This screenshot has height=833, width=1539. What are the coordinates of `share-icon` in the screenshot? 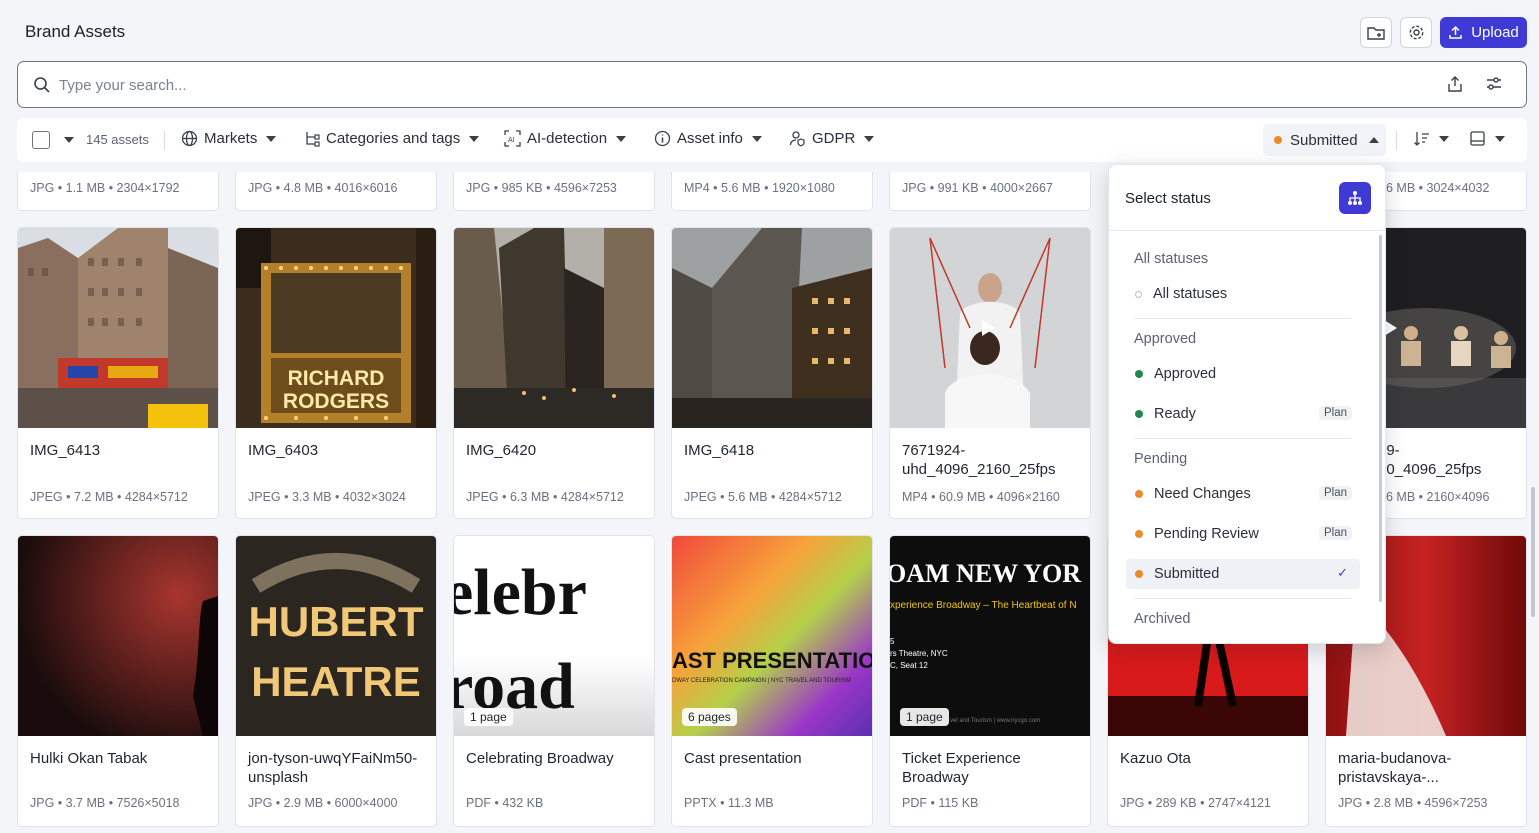 It's located at (1455, 84).